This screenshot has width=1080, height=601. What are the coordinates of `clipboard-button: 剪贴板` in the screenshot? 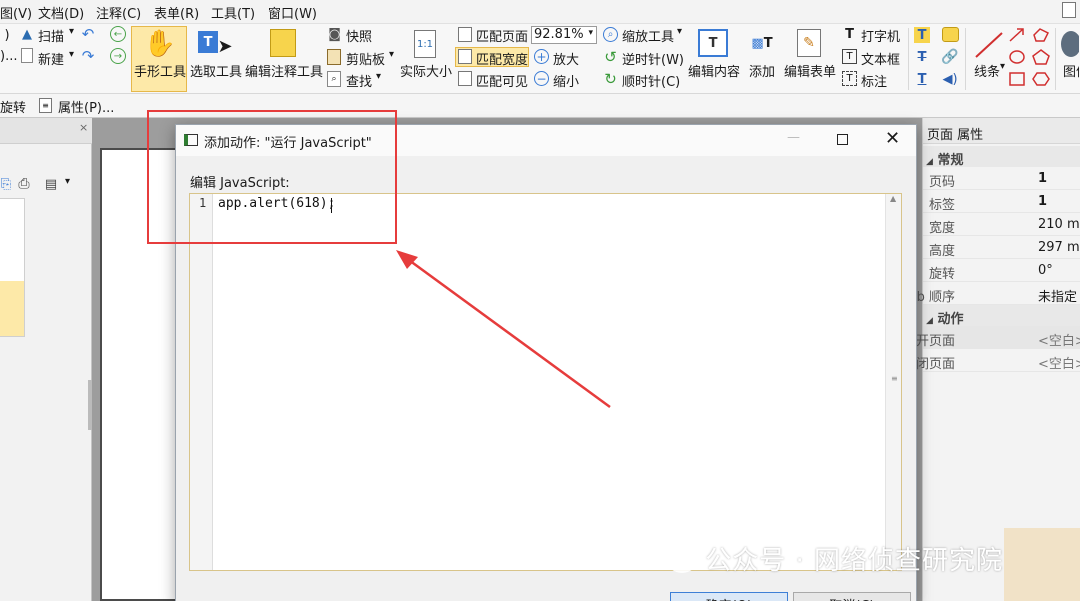 It's located at (365, 58).